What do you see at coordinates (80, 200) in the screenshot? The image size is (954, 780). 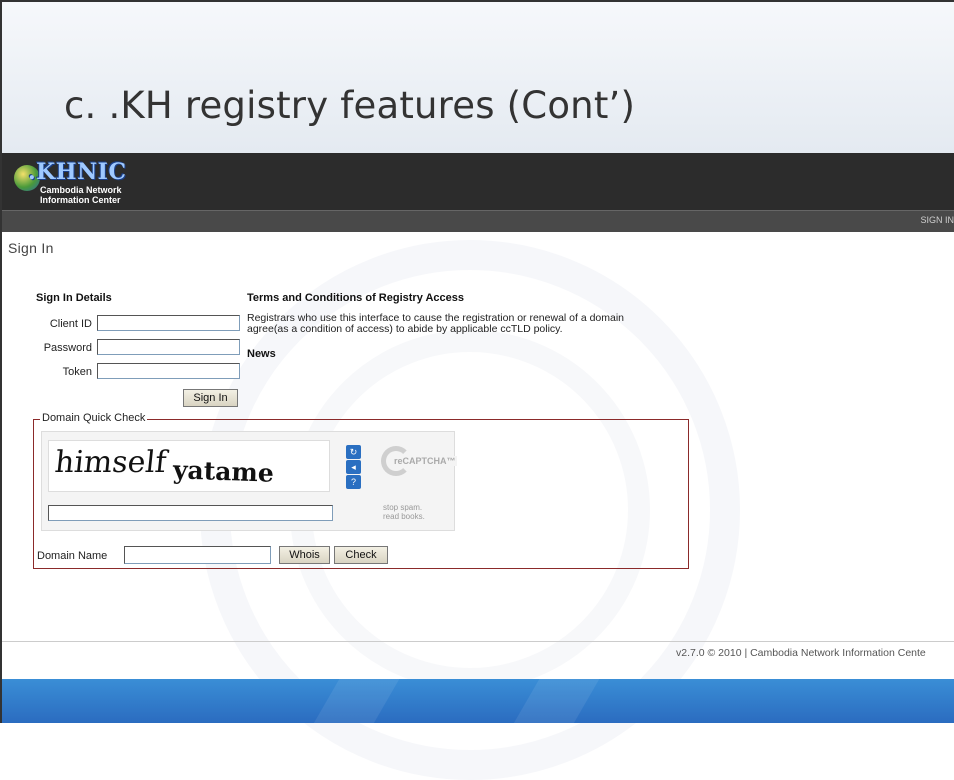 I see `logo-subtitle-2: Information Center` at bounding box center [80, 200].